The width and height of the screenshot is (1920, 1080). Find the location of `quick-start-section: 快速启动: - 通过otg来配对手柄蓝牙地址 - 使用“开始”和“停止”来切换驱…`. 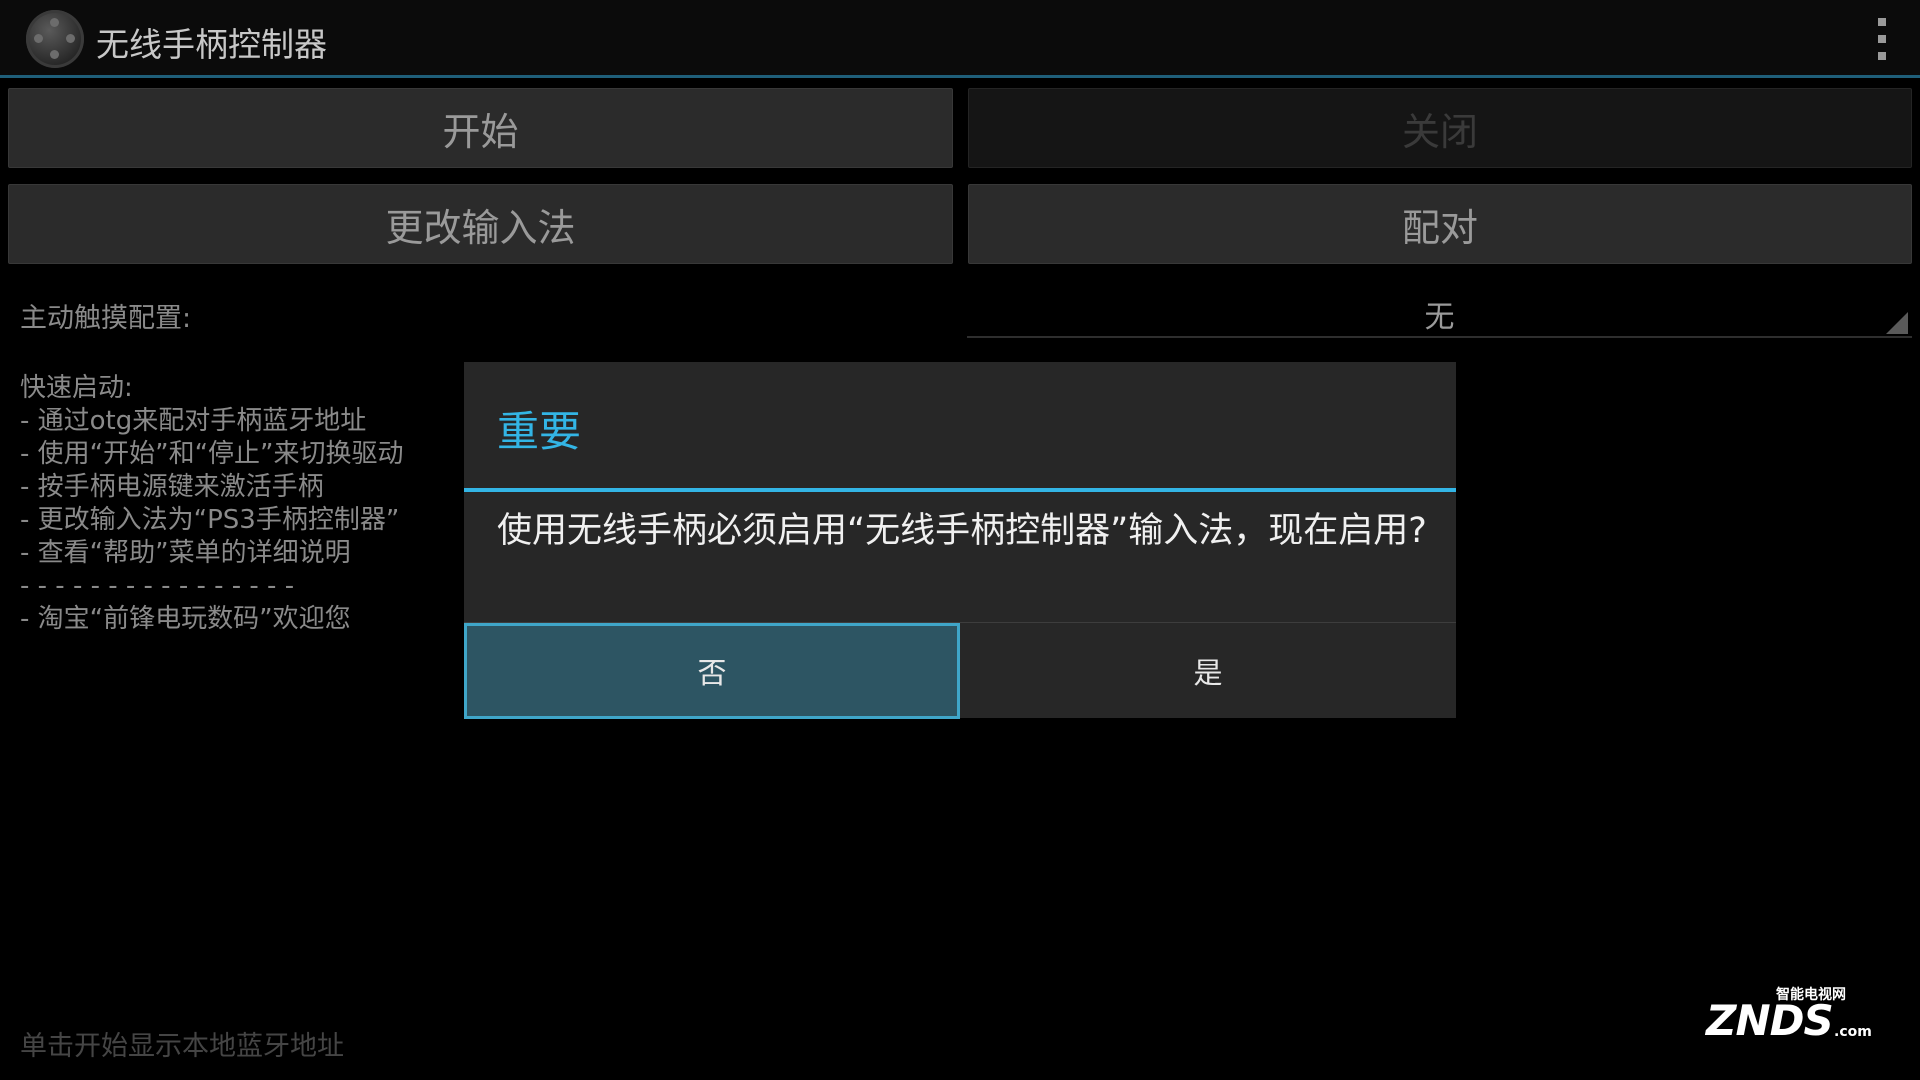

quick-start-section: 快速启动: - 通过otg来配对手柄蓝牙地址 - 使用“开始”和“停止”来切换驱… is located at coordinates (212, 504).